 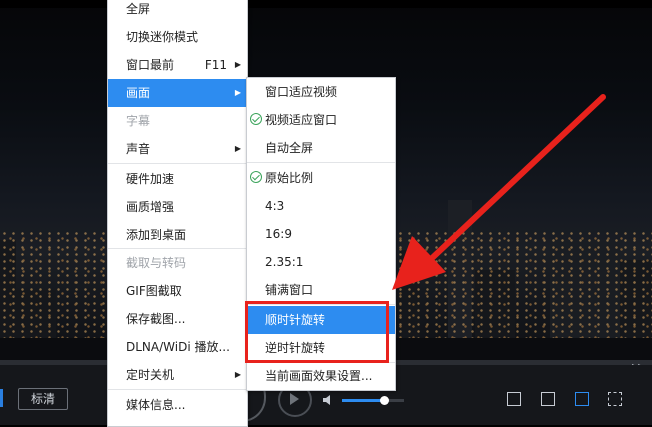 What do you see at coordinates (301, 92) in the screenshot?
I see `menu-item-label: 窗口适应视频` at bounding box center [301, 92].